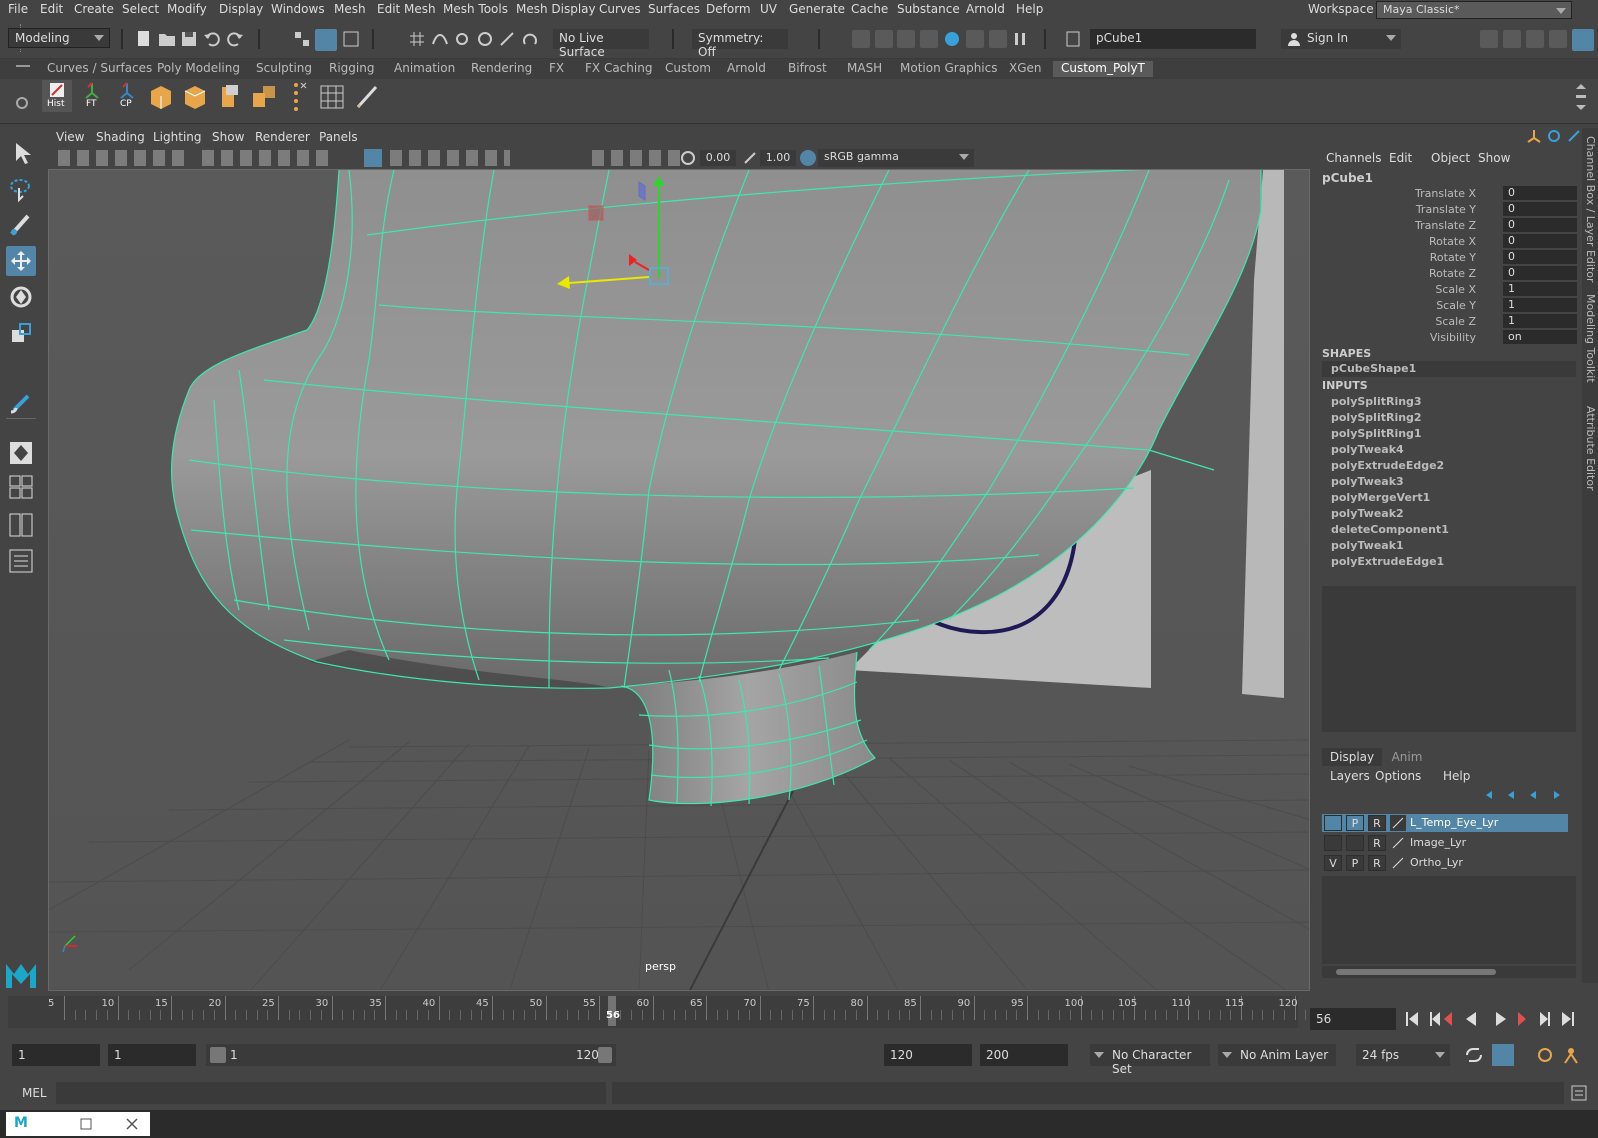 The image size is (1598, 1138). Describe the element at coordinates (1512, 39) in the screenshot. I see `tool-settings-icon` at that location.